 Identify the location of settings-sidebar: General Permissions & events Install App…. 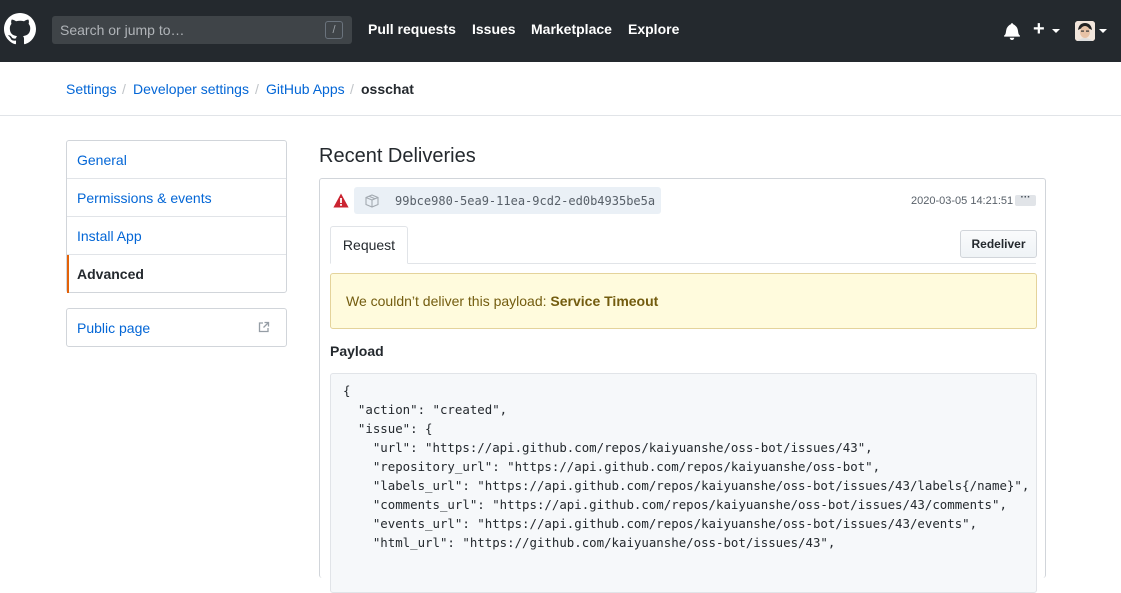
(176, 216).